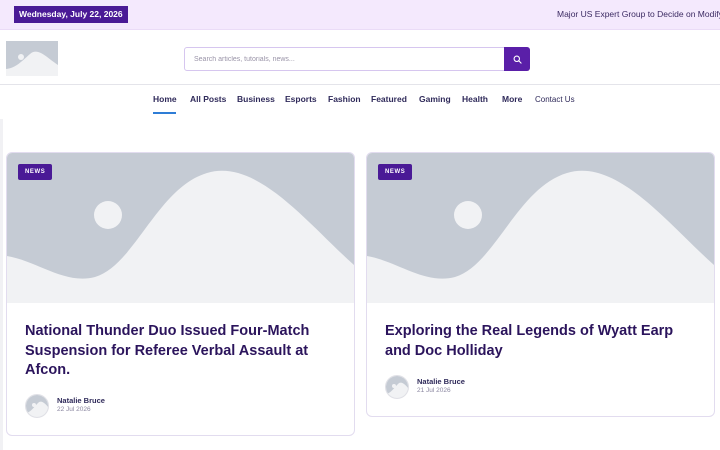 This screenshot has width=720, height=450. Describe the element at coordinates (475, 99) in the screenshot. I see `nav-item-health: Health` at that location.